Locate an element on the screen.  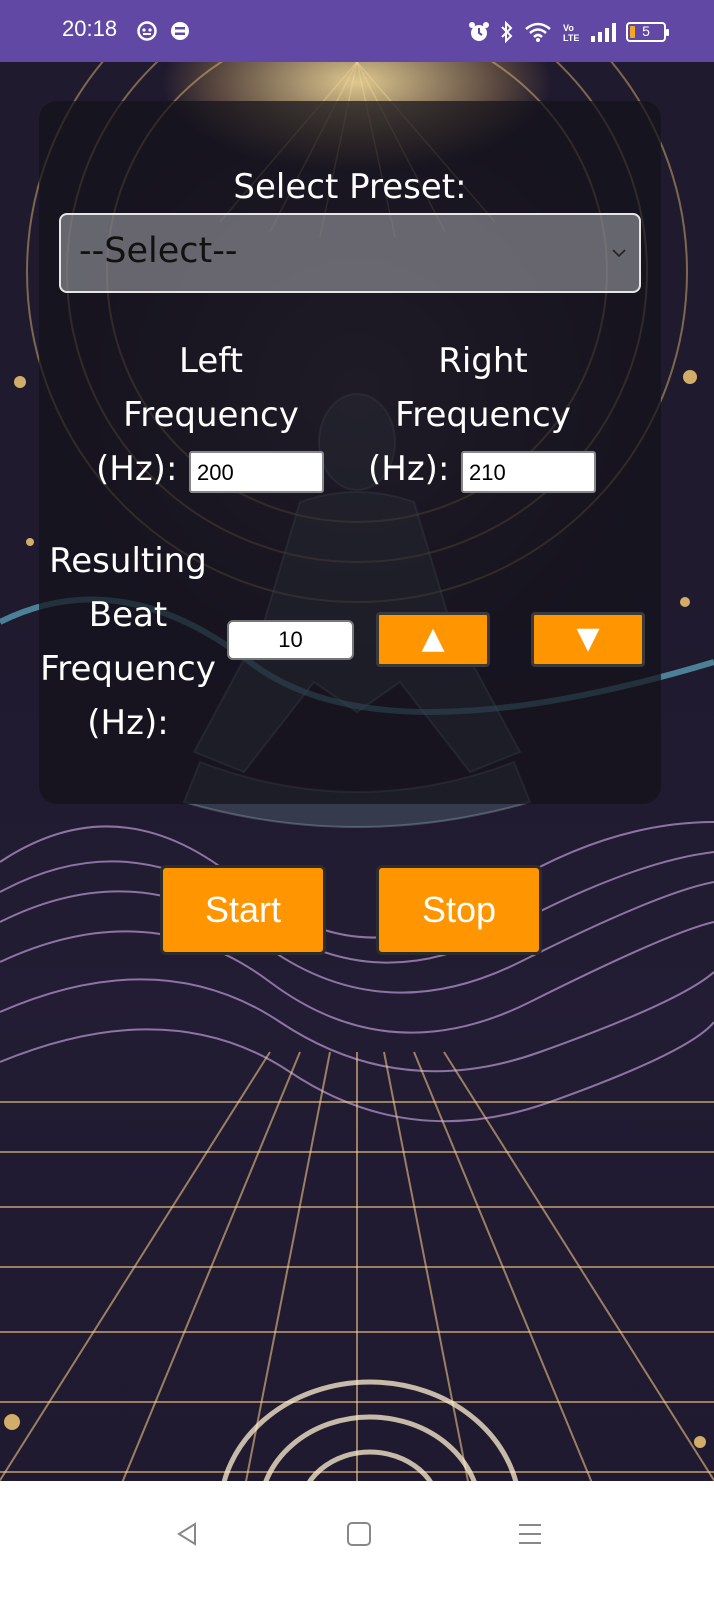
status-time: 20:18 is located at coordinates (90, 28).